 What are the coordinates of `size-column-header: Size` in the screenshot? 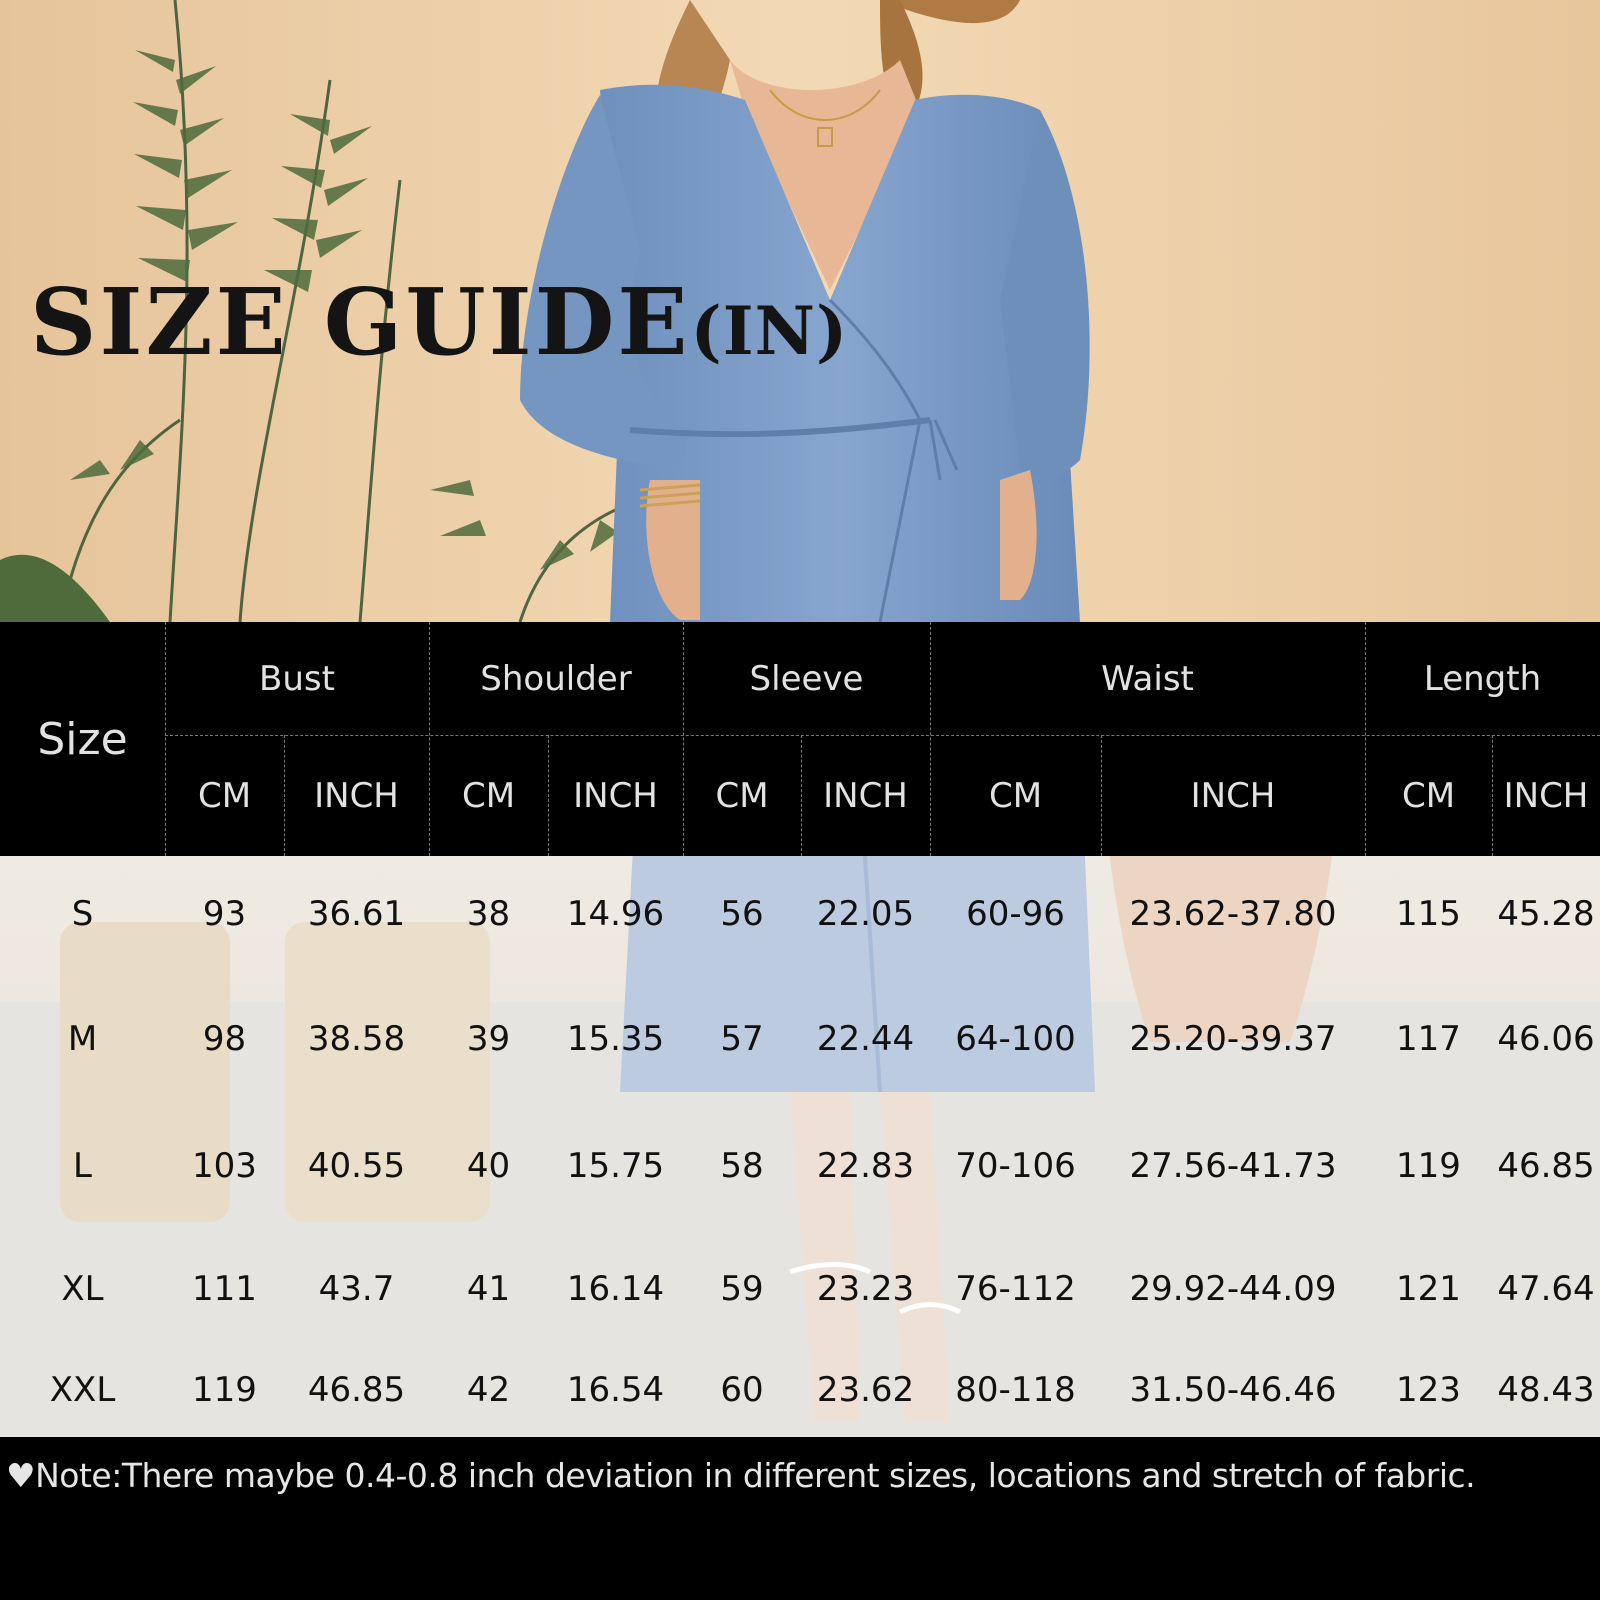 It's located at (82, 739).